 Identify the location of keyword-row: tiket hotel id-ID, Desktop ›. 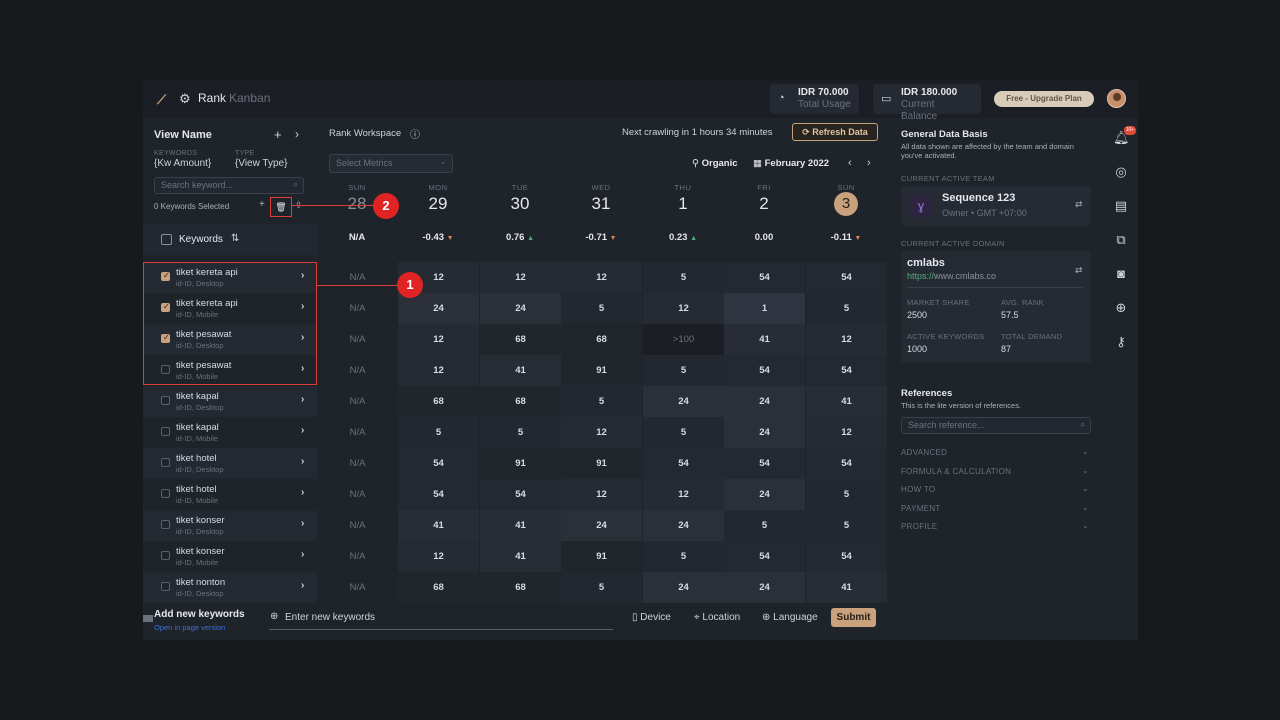
(230, 463).